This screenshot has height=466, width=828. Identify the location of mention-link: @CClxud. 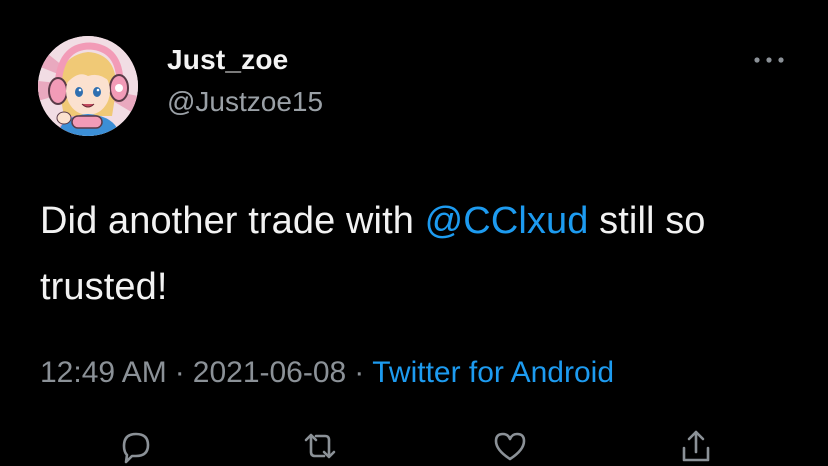
(507, 221).